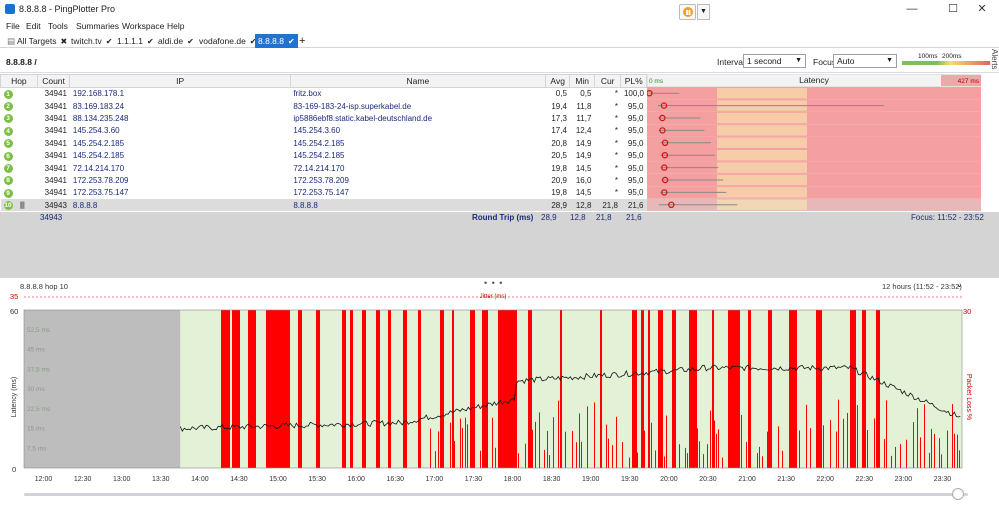 This screenshot has height=505, width=999. I want to click on x-tick-label: 21:00, so click(747, 479).